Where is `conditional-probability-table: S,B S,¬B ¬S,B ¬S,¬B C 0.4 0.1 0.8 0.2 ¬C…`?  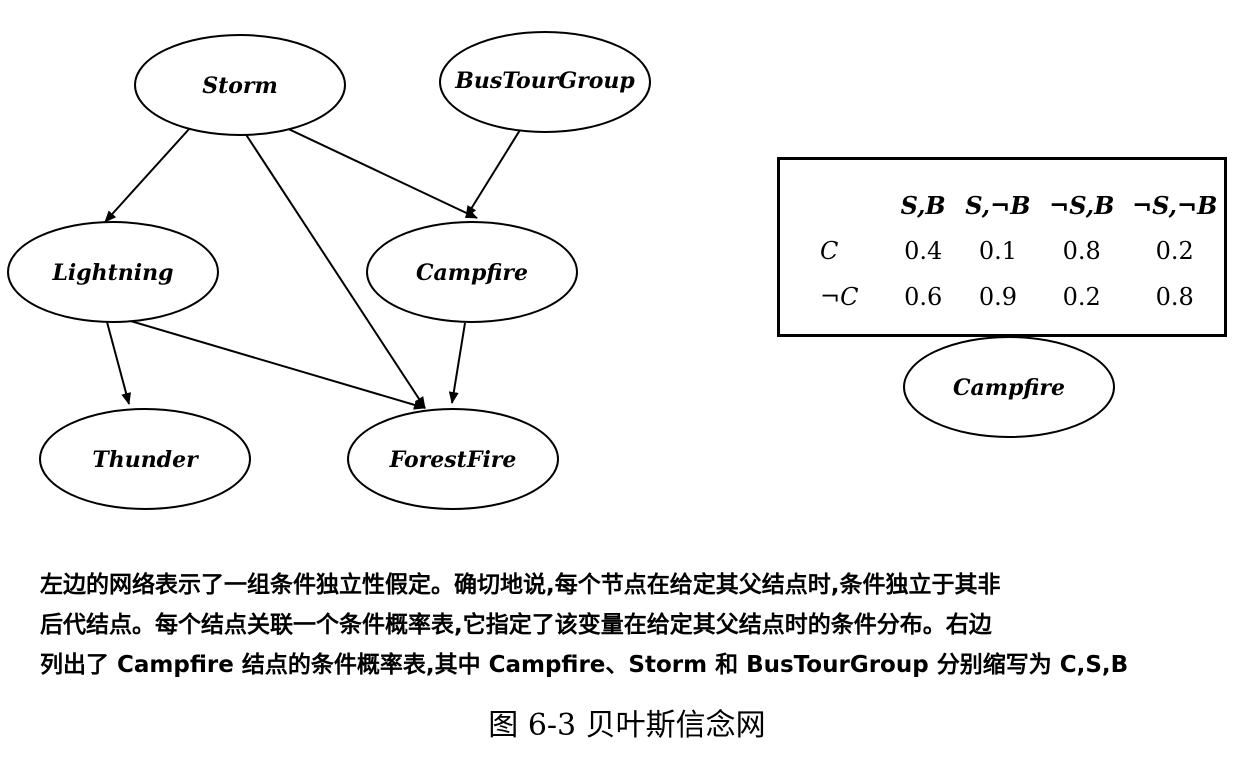
conditional-probability-table: S,B S,¬B ¬S,B ¬S,¬B C 0.4 0.1 0.8 0.2 ¬C… is located at coordinates (1002, 247).